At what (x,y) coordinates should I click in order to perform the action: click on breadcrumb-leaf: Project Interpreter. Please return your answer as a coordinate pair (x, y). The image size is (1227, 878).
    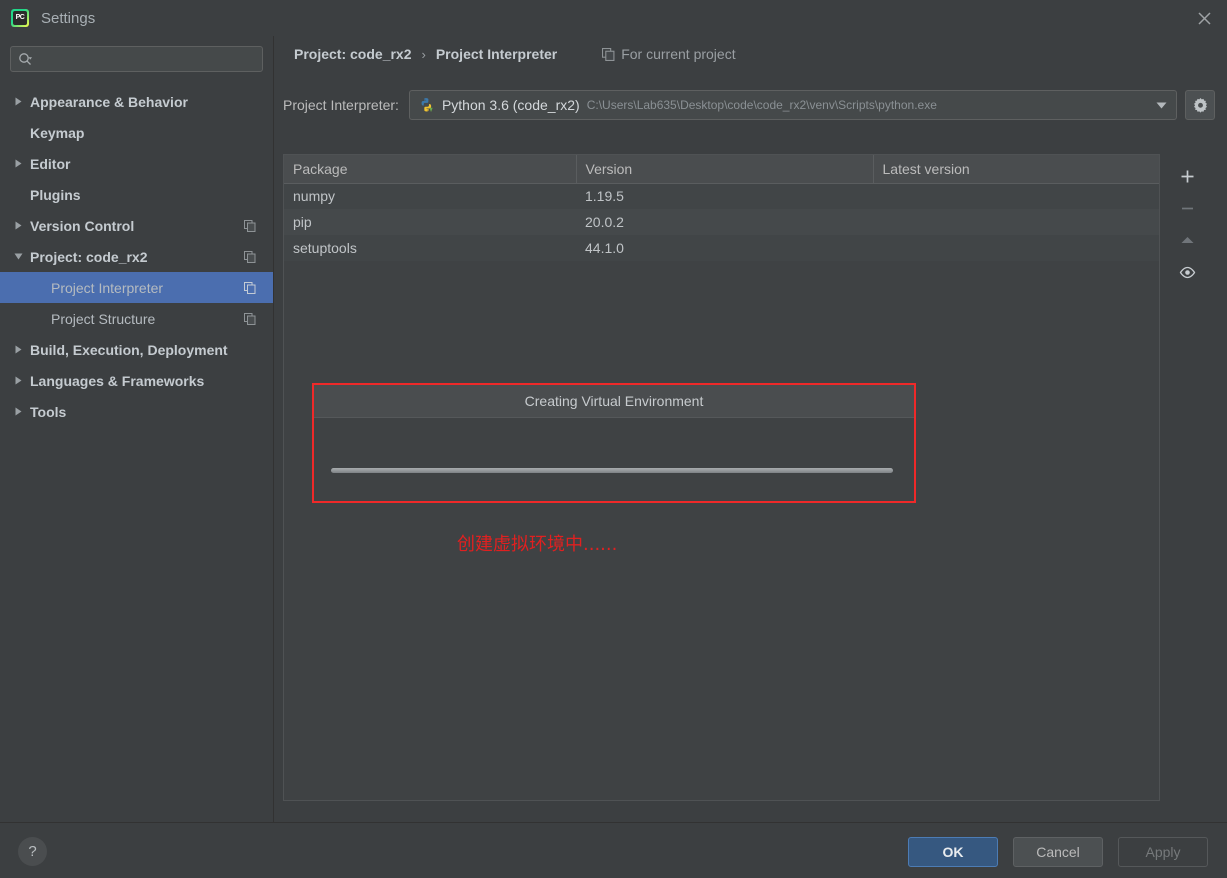
    Looking at the image, I should click on (496, 54).